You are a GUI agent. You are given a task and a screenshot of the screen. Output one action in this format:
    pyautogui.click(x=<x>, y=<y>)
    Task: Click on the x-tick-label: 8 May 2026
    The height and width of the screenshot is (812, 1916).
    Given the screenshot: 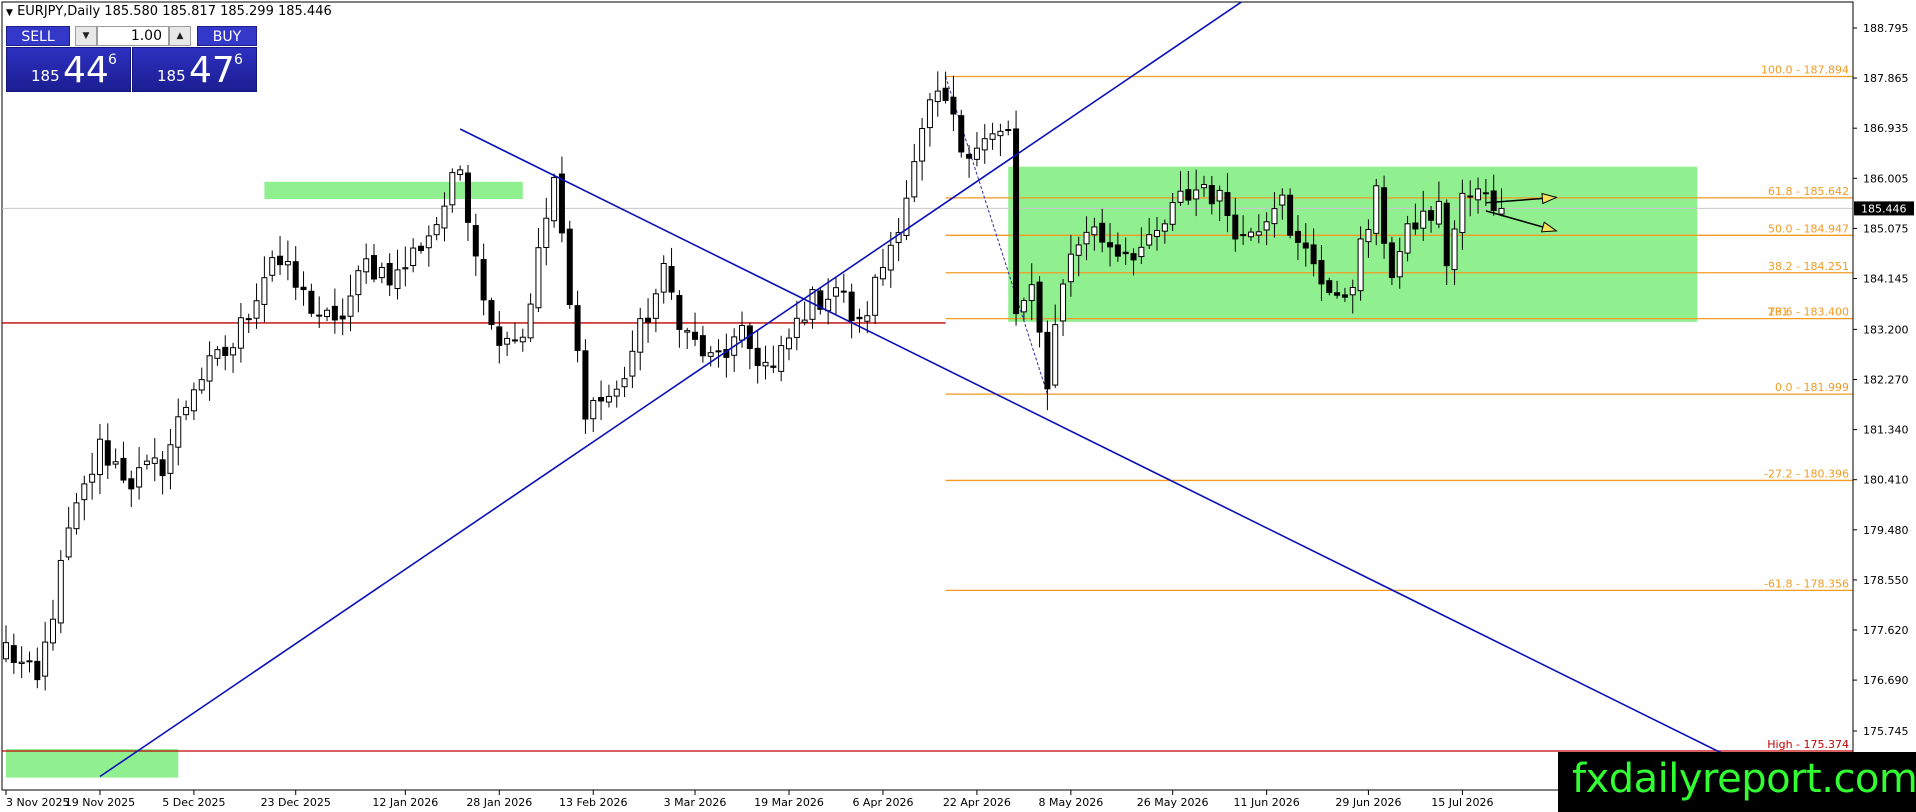 What is the action you would take?
    pyautogui.click(x=1071, y=802)
    